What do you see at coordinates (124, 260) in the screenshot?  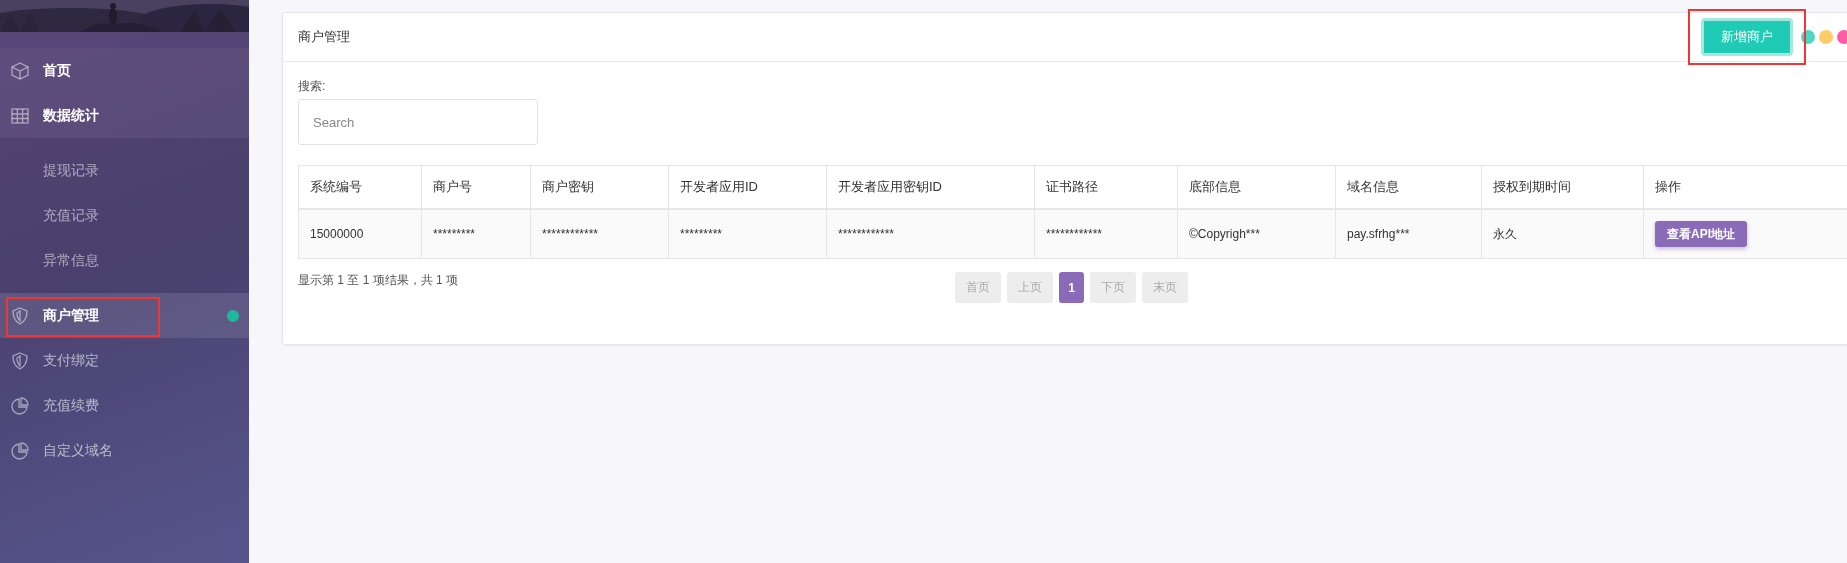 I see `sidebar-subitem: 异常信息` at bounding box center [124, 260].